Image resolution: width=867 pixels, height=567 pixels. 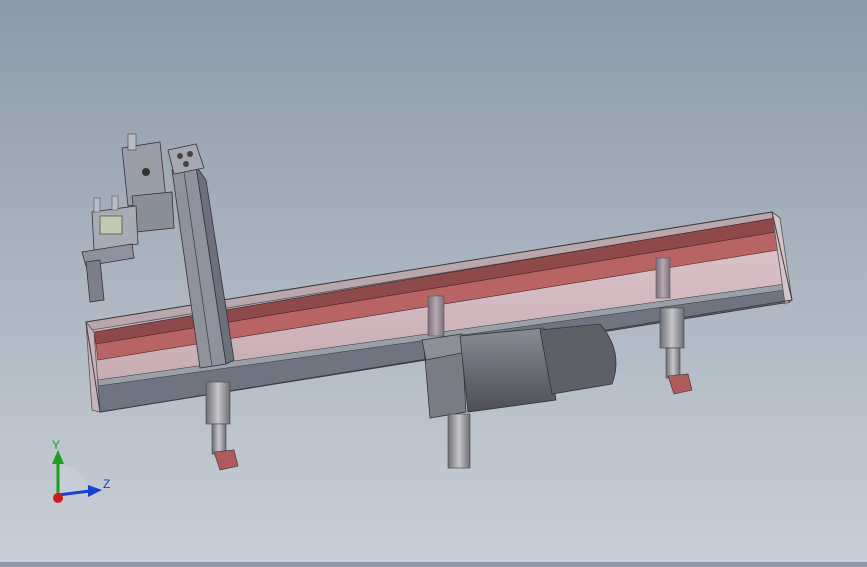 I want to click on gripper-head, so click(x=128, y=218).